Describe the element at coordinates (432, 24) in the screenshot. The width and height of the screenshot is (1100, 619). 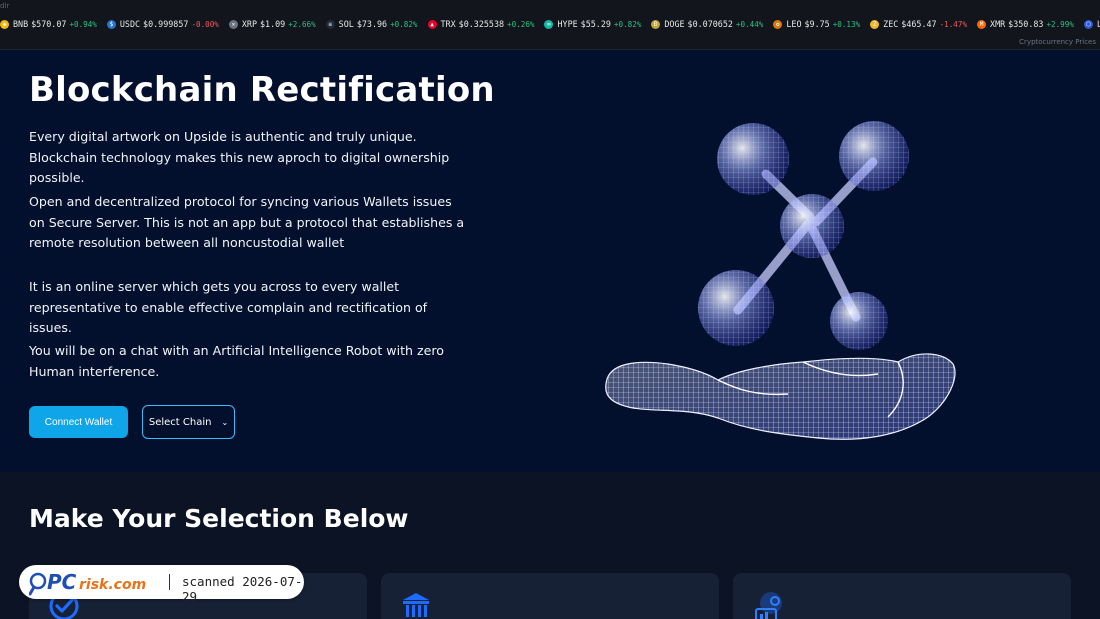
I see `trx-icon: ▲` at that location.